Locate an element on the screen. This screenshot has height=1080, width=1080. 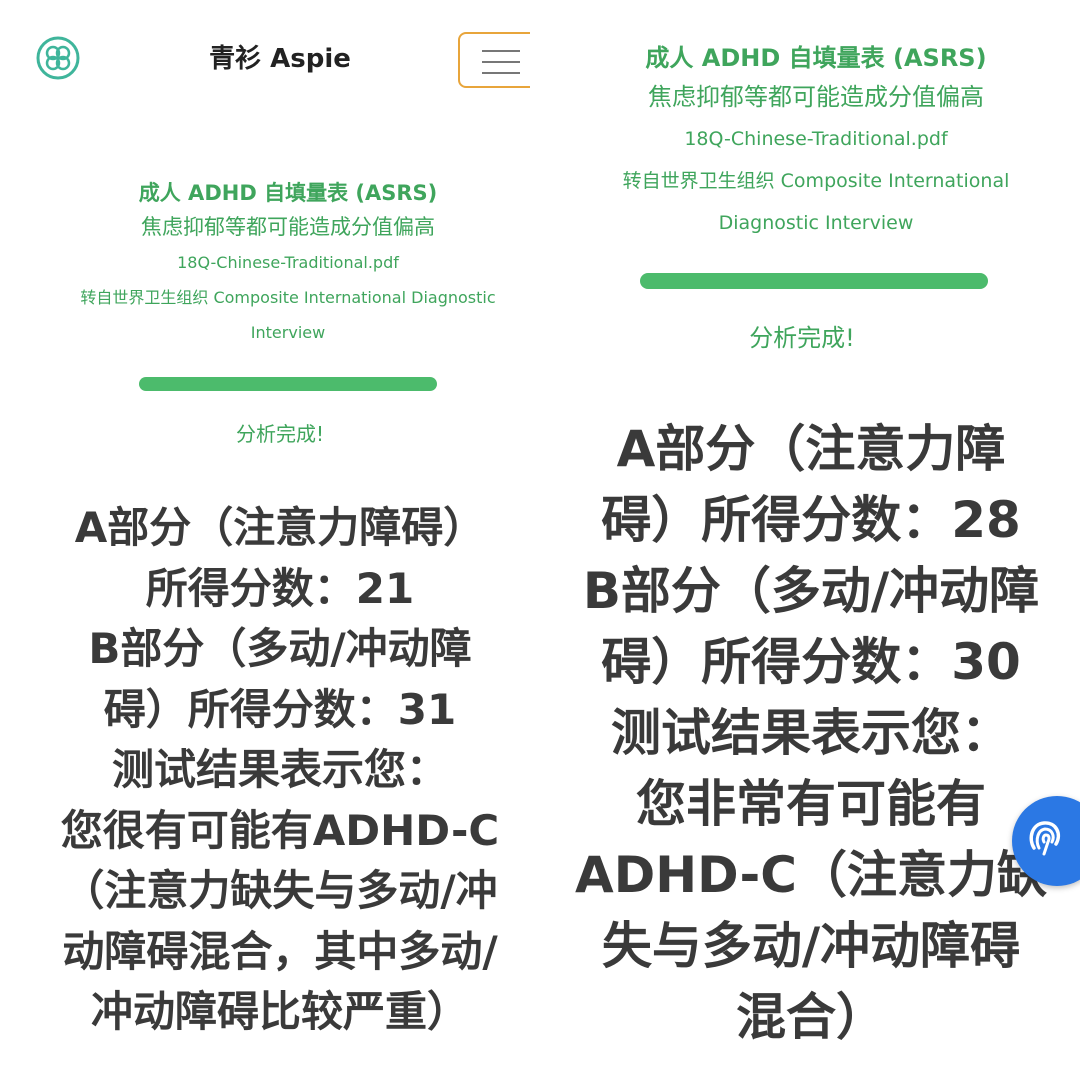
panel-divider is located at coordinates (541, 540).